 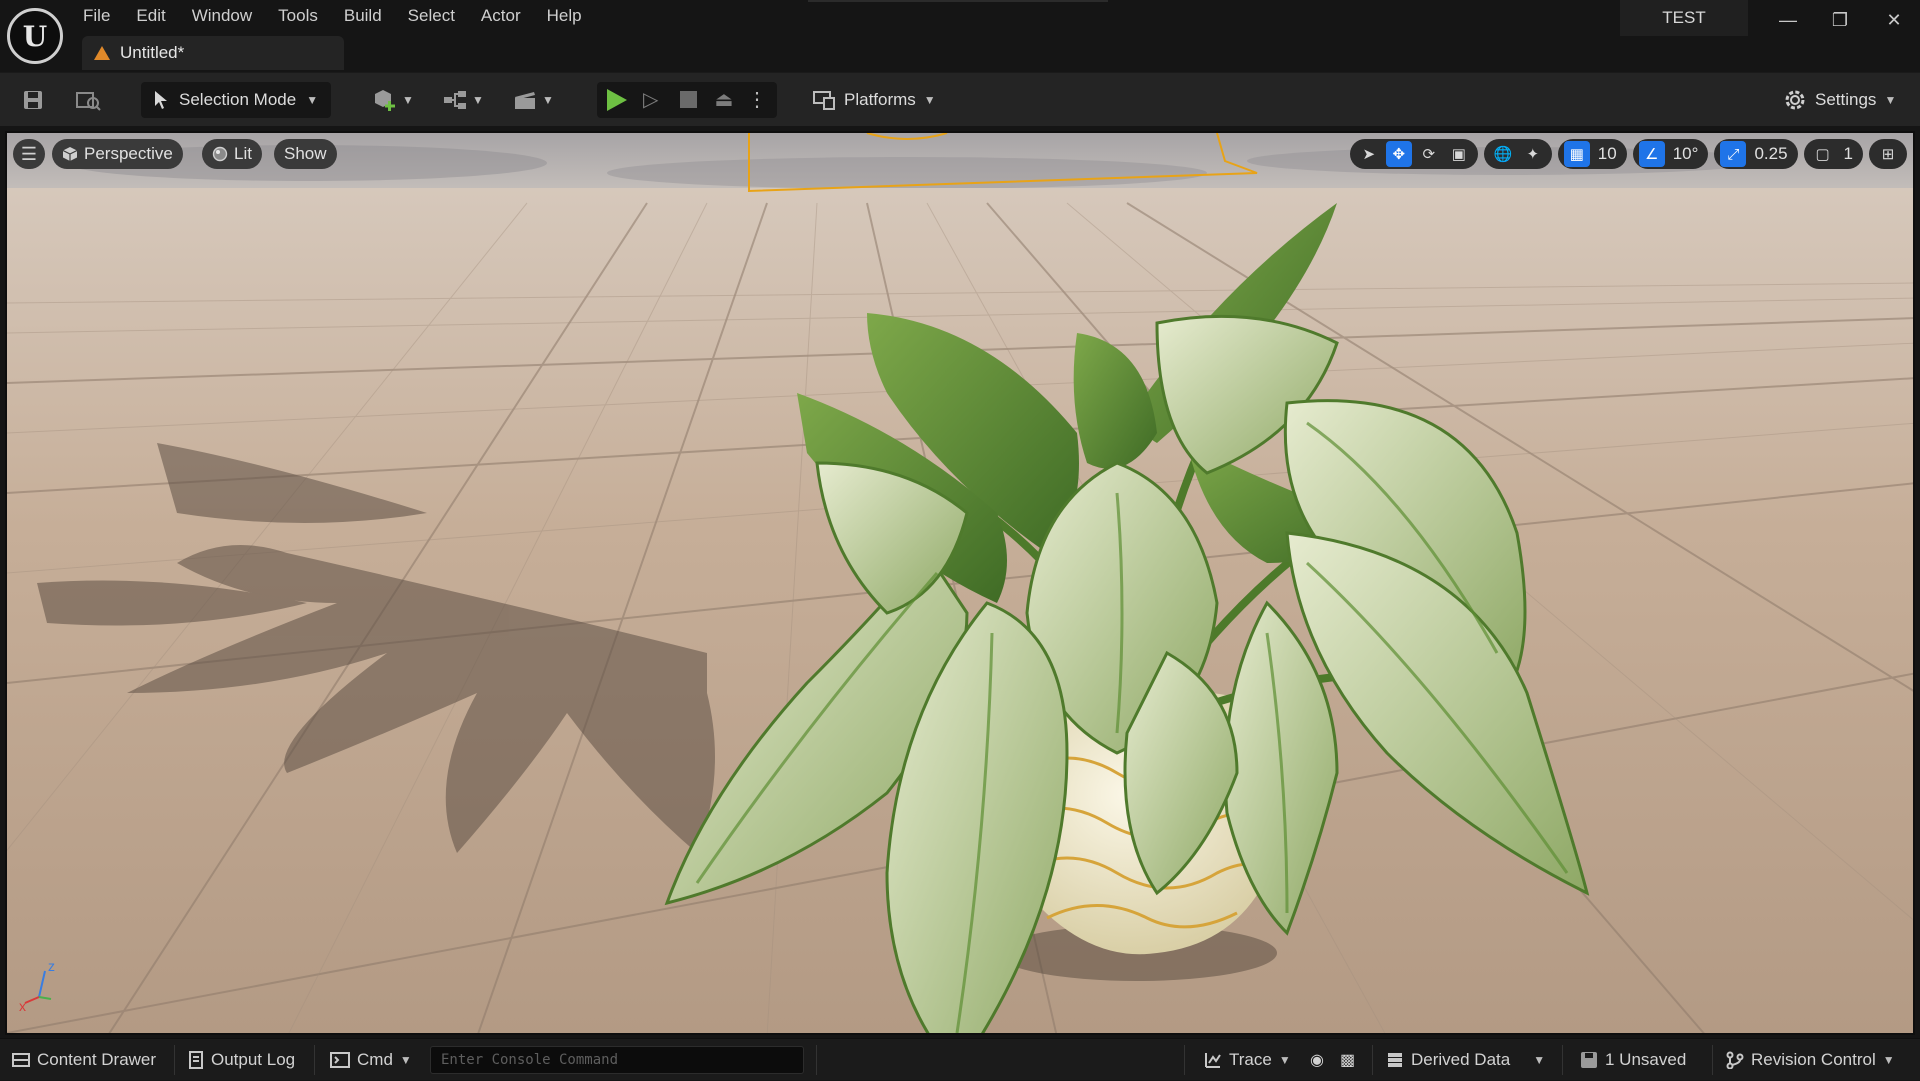 What do you see at coordinates (97, 1059) in the screenshot?
I see `content-drawer-label: Content Drawer` at bounding box center [97, 1059].